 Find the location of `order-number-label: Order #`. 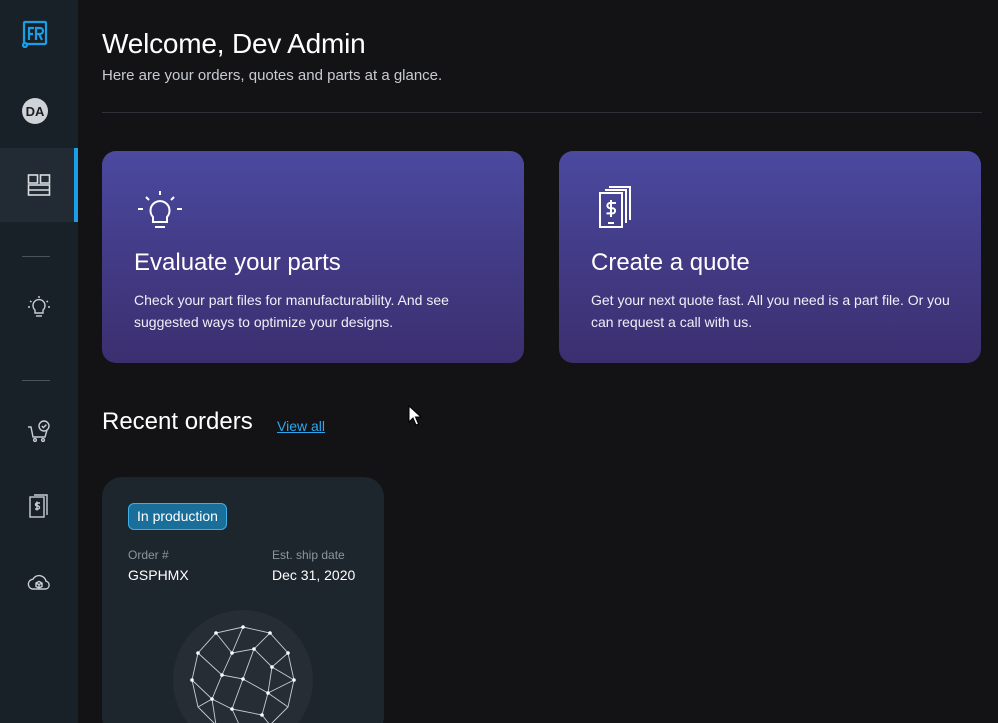

order-number-label: Order # is located at coordinates (148, 555).